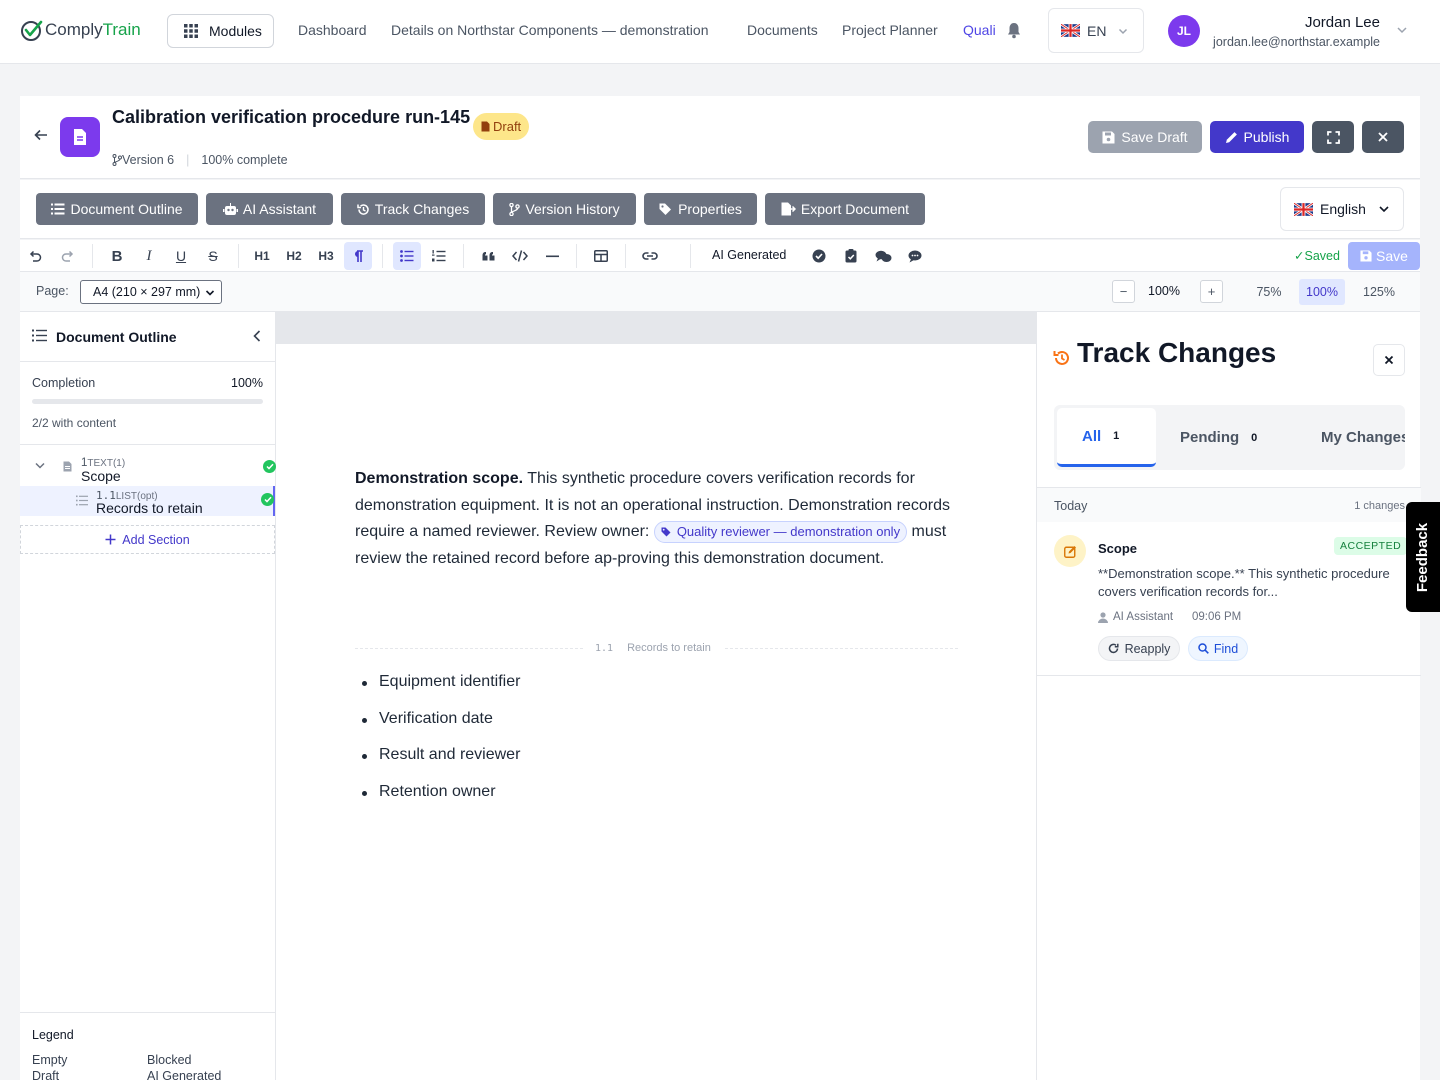 Image resolution: width=1440 pixels, height=1080 pixels. What do you see at coordinates (845, 209) in the screenshot?
I see `export-document-button: Export Document` at bounding box center [845, 209].